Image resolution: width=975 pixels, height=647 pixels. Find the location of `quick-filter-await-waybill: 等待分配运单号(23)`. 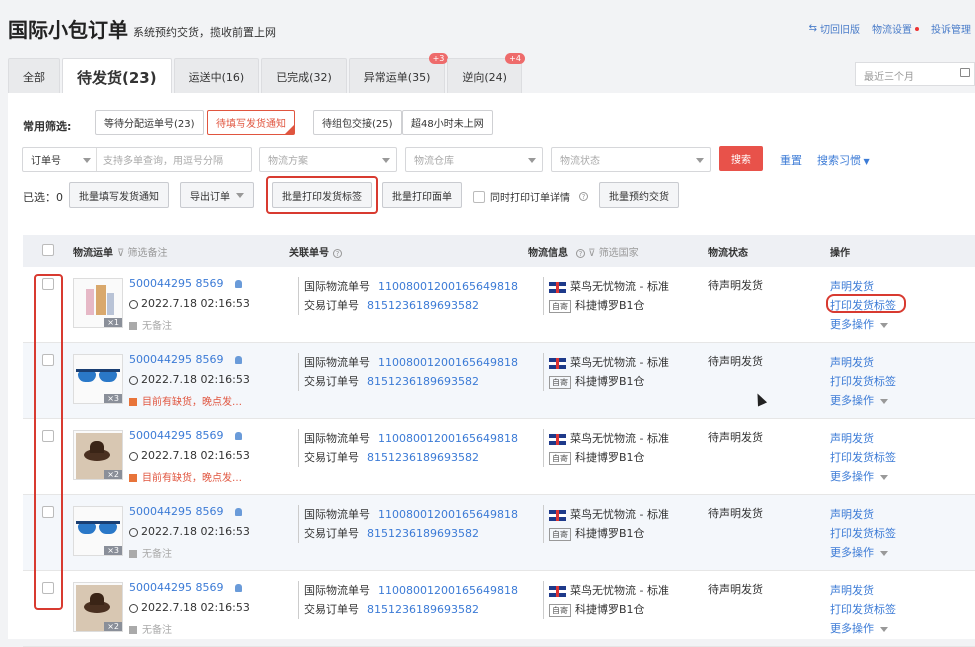

quick-filter-await-waybill: 等待分配运单号(23) is located at coordinates (149, 122).